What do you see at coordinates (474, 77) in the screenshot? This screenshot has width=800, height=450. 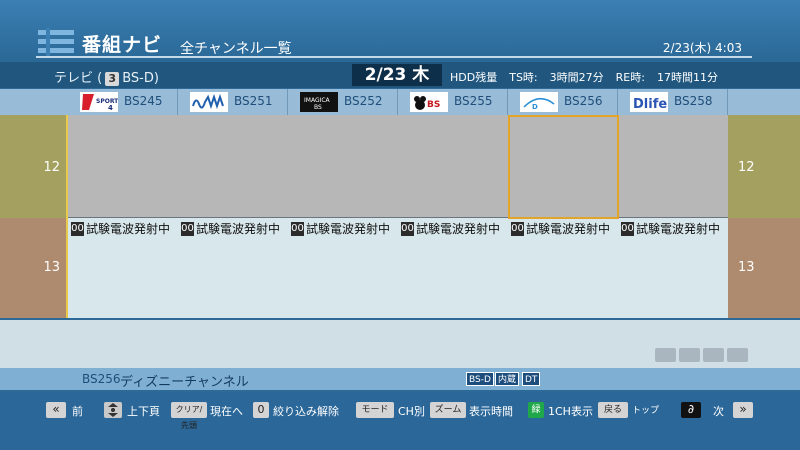 I see `hdd-label: HDD残量` at bounding box center [474, 77].